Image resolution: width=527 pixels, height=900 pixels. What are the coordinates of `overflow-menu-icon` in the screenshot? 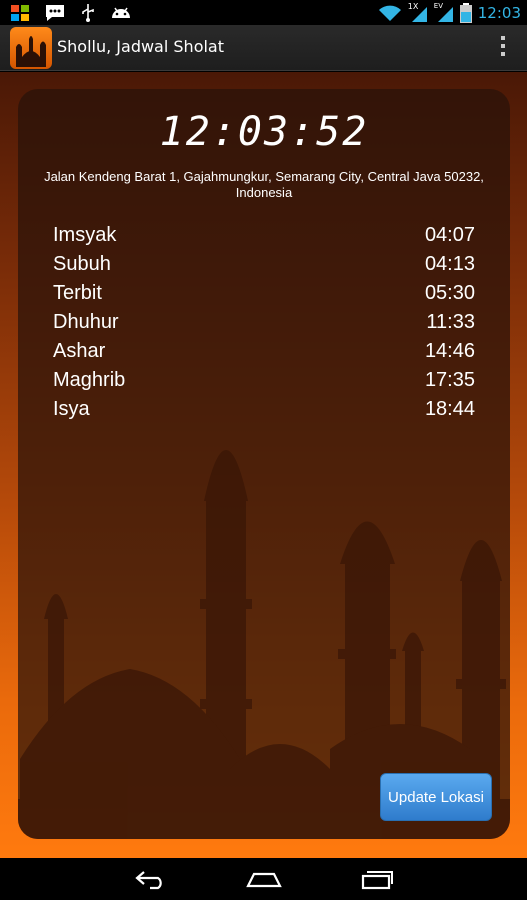 It's located at (503, 48).